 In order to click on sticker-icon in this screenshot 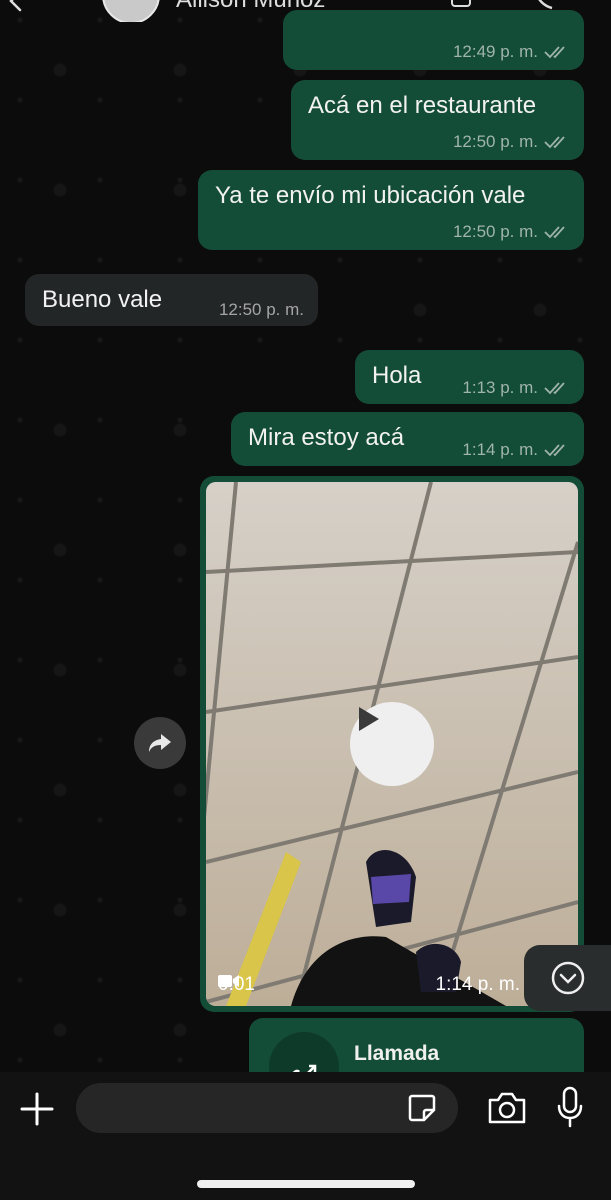, I will do `click(422, 1108)`.